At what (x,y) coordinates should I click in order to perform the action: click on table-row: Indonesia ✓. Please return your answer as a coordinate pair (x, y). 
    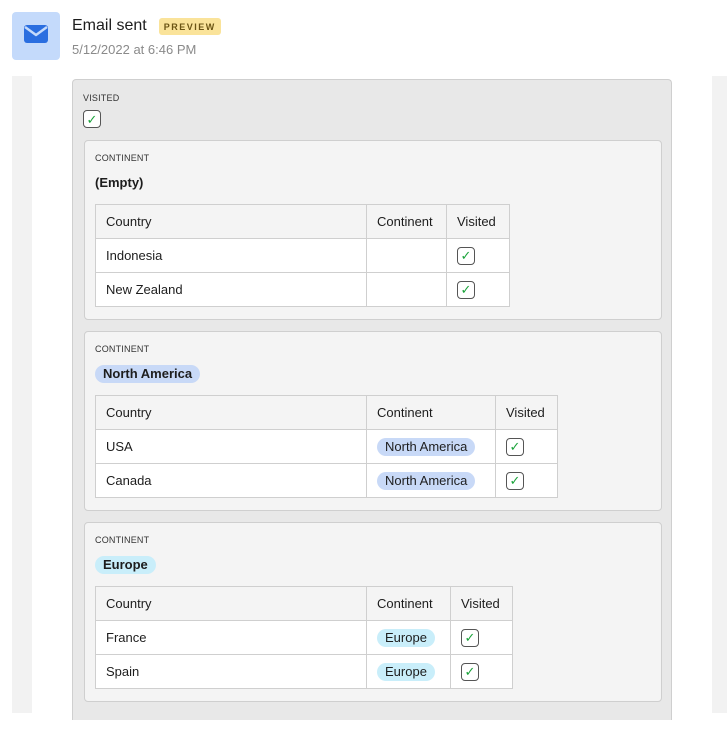
    Looking at the image, I should click on (302, 255).